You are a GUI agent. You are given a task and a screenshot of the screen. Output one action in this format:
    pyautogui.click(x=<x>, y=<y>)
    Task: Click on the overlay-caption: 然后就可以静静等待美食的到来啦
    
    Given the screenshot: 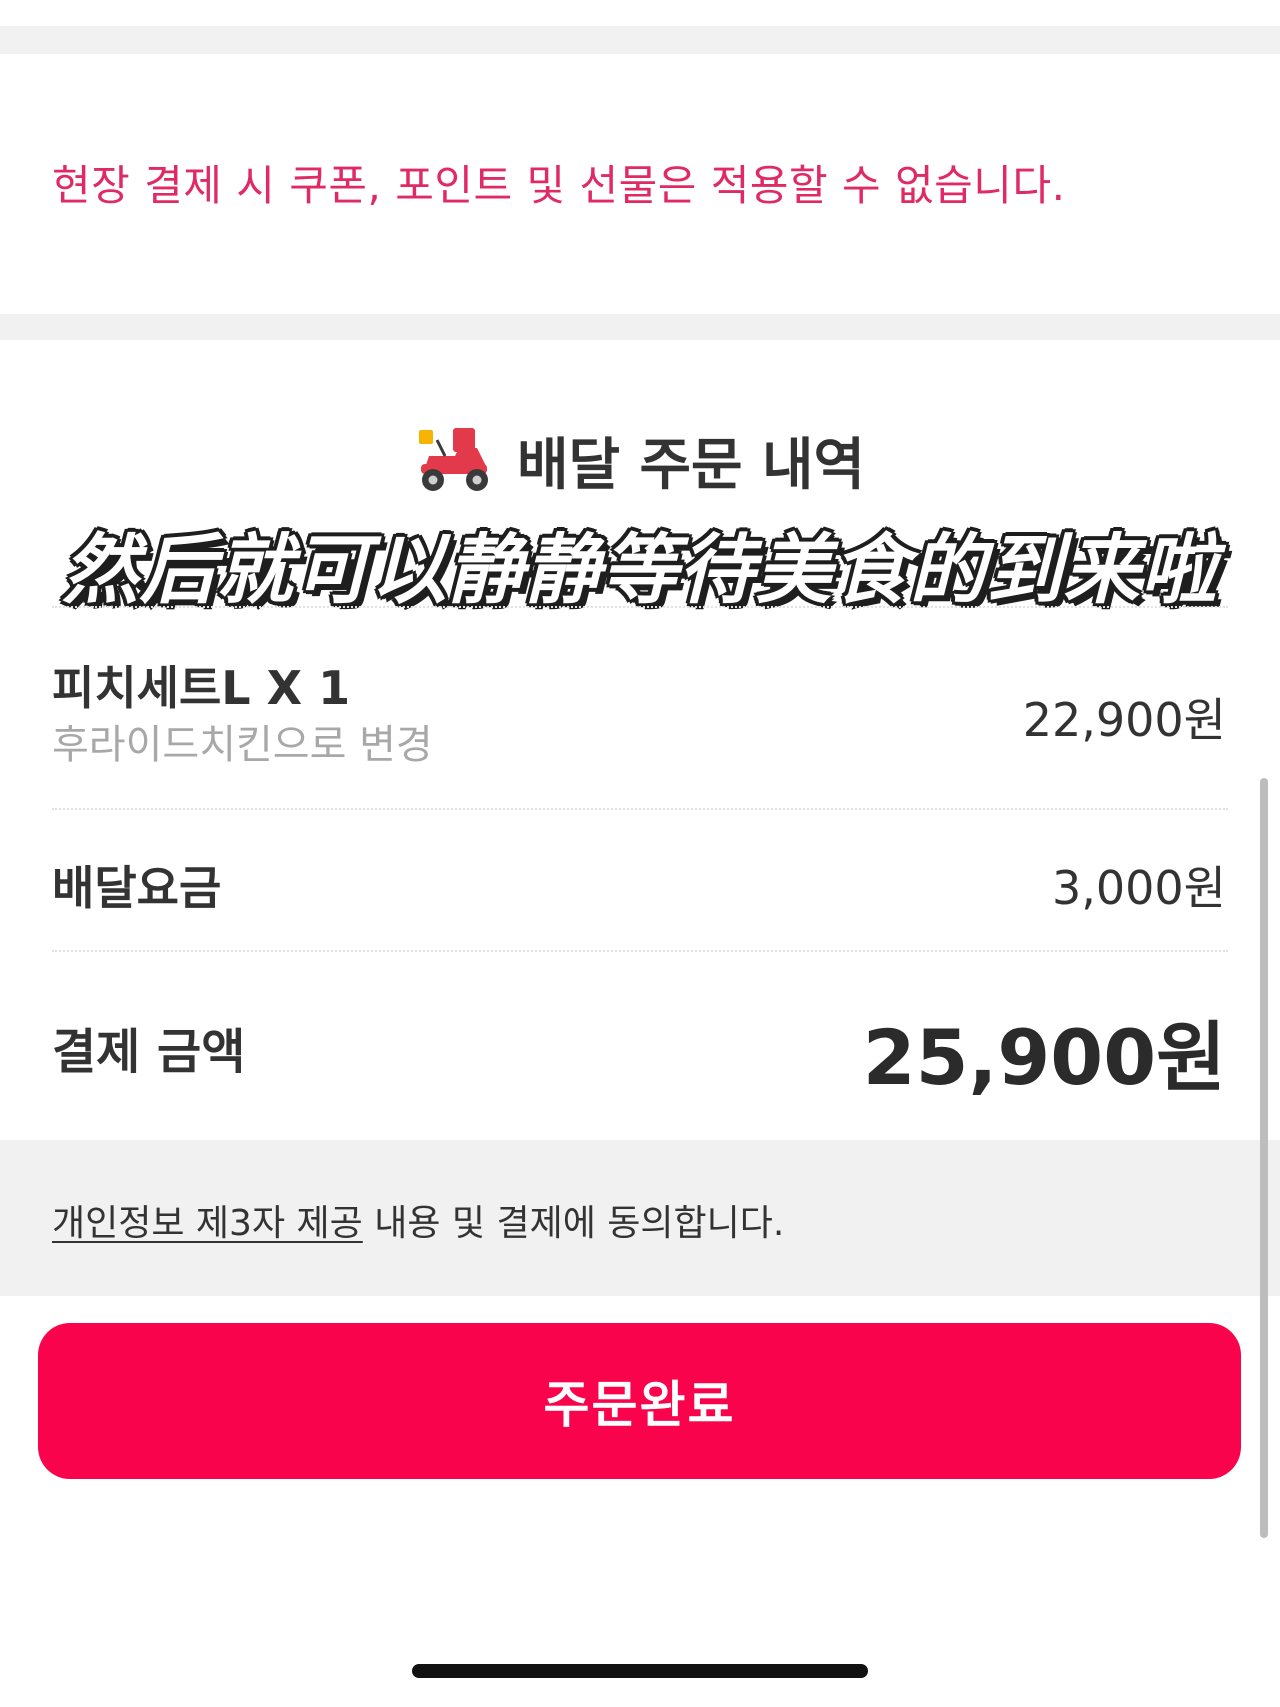 What is the action you would take?
    pyautogui.click(x=640, y=569)
    